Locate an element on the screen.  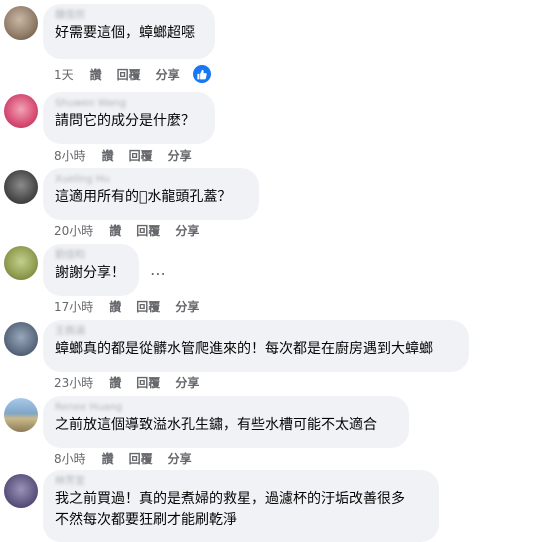
comment-bubble: 劉佳昀 謝謝分享！ is located at coordinates (91, 270).